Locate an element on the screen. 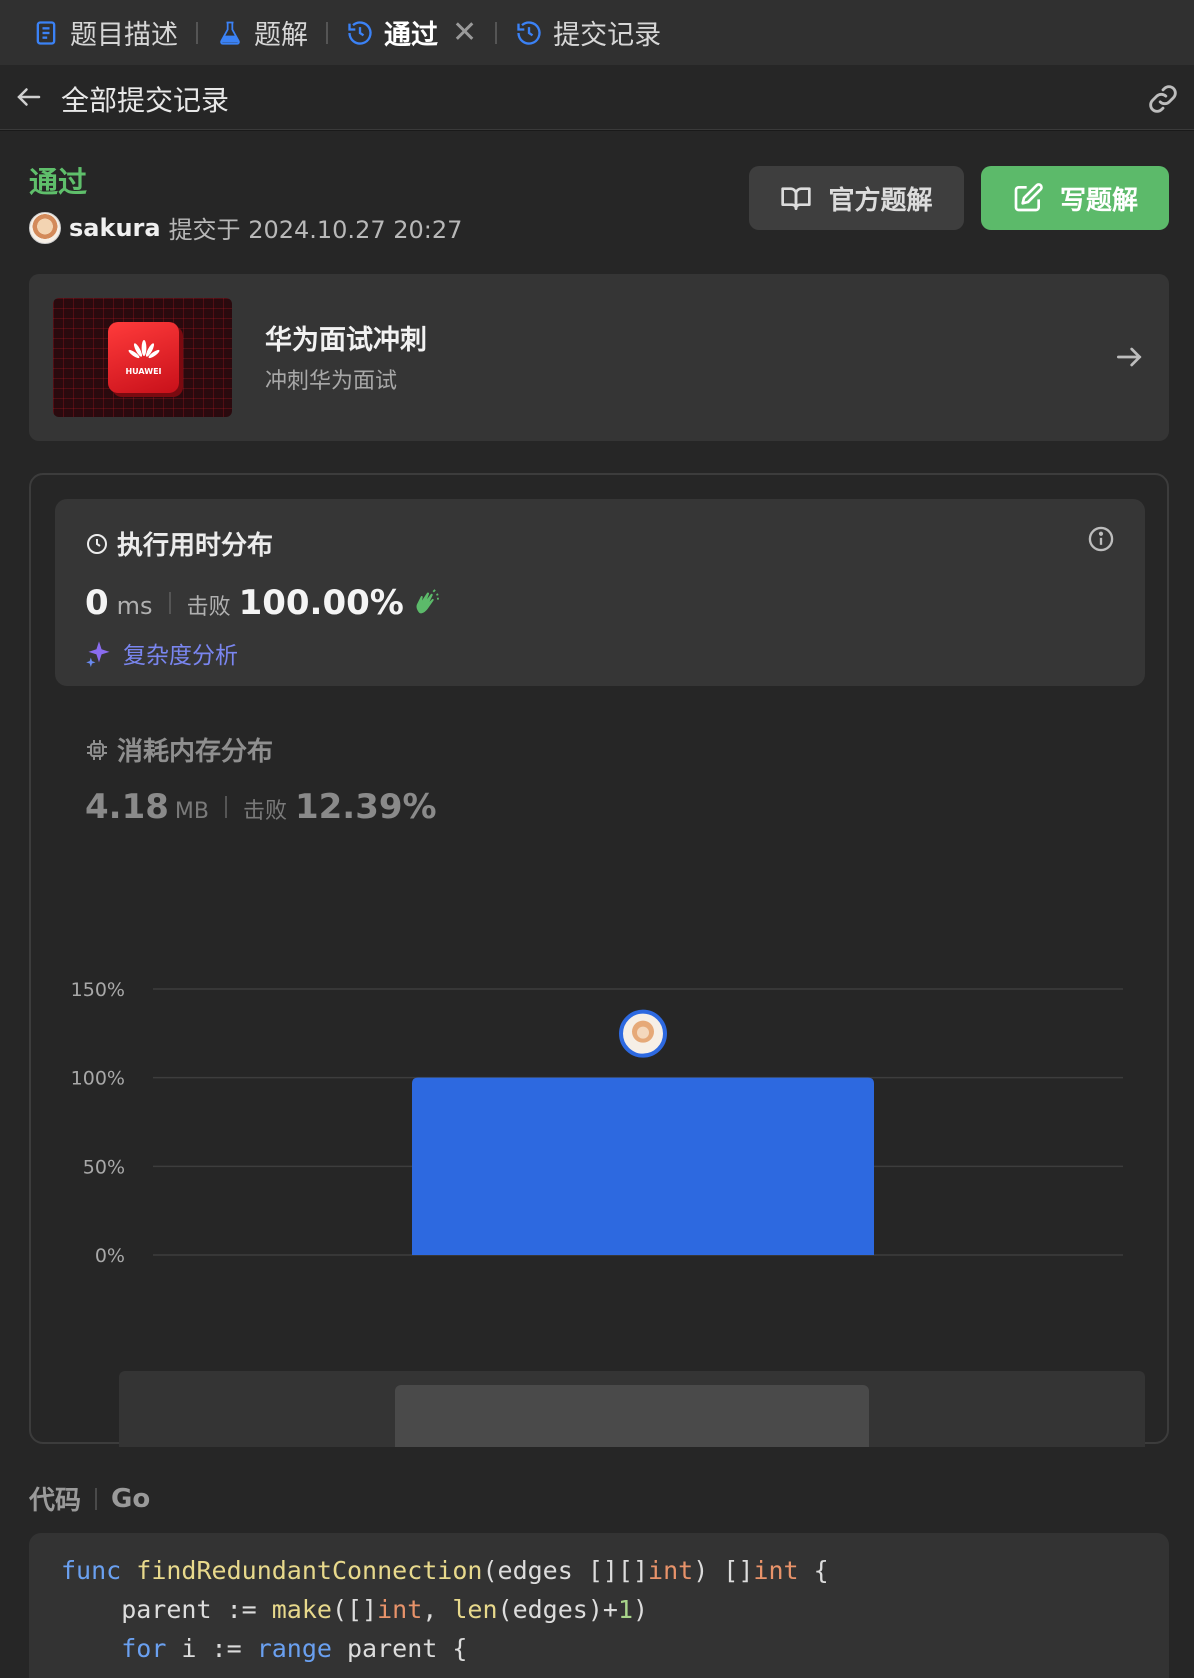 This screenshot has width=1194, height=1678. tab-submissions: 提交记录 is located at coordinates (588, 32).